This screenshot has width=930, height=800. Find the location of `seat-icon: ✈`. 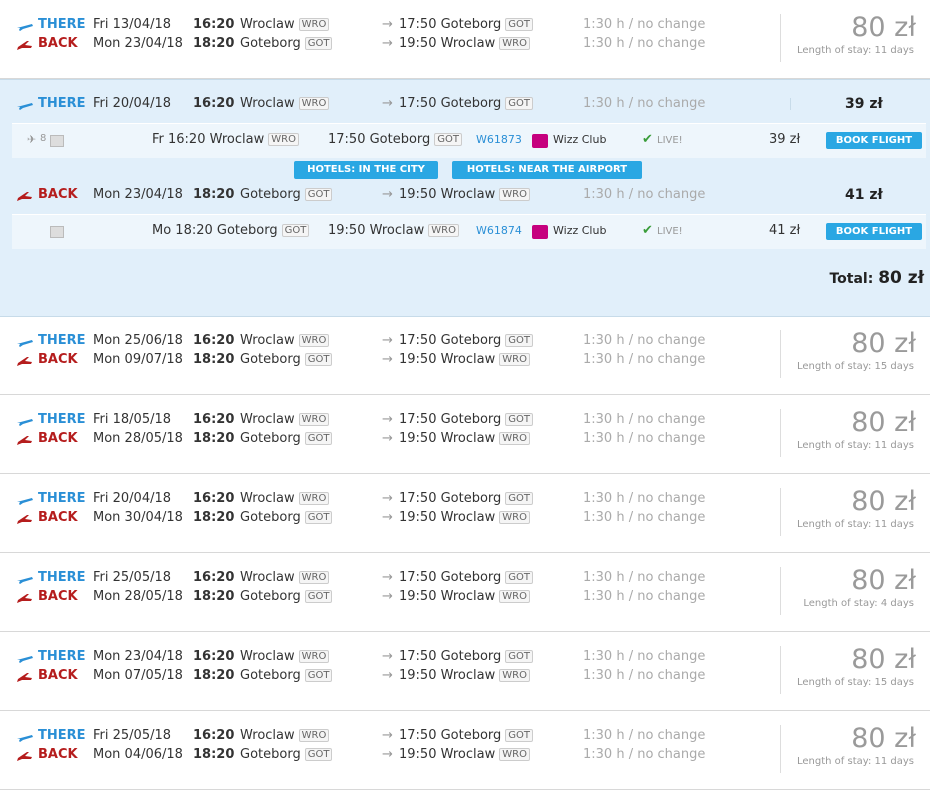

seat-icon: ✈ is located at coordinates (32, 139).